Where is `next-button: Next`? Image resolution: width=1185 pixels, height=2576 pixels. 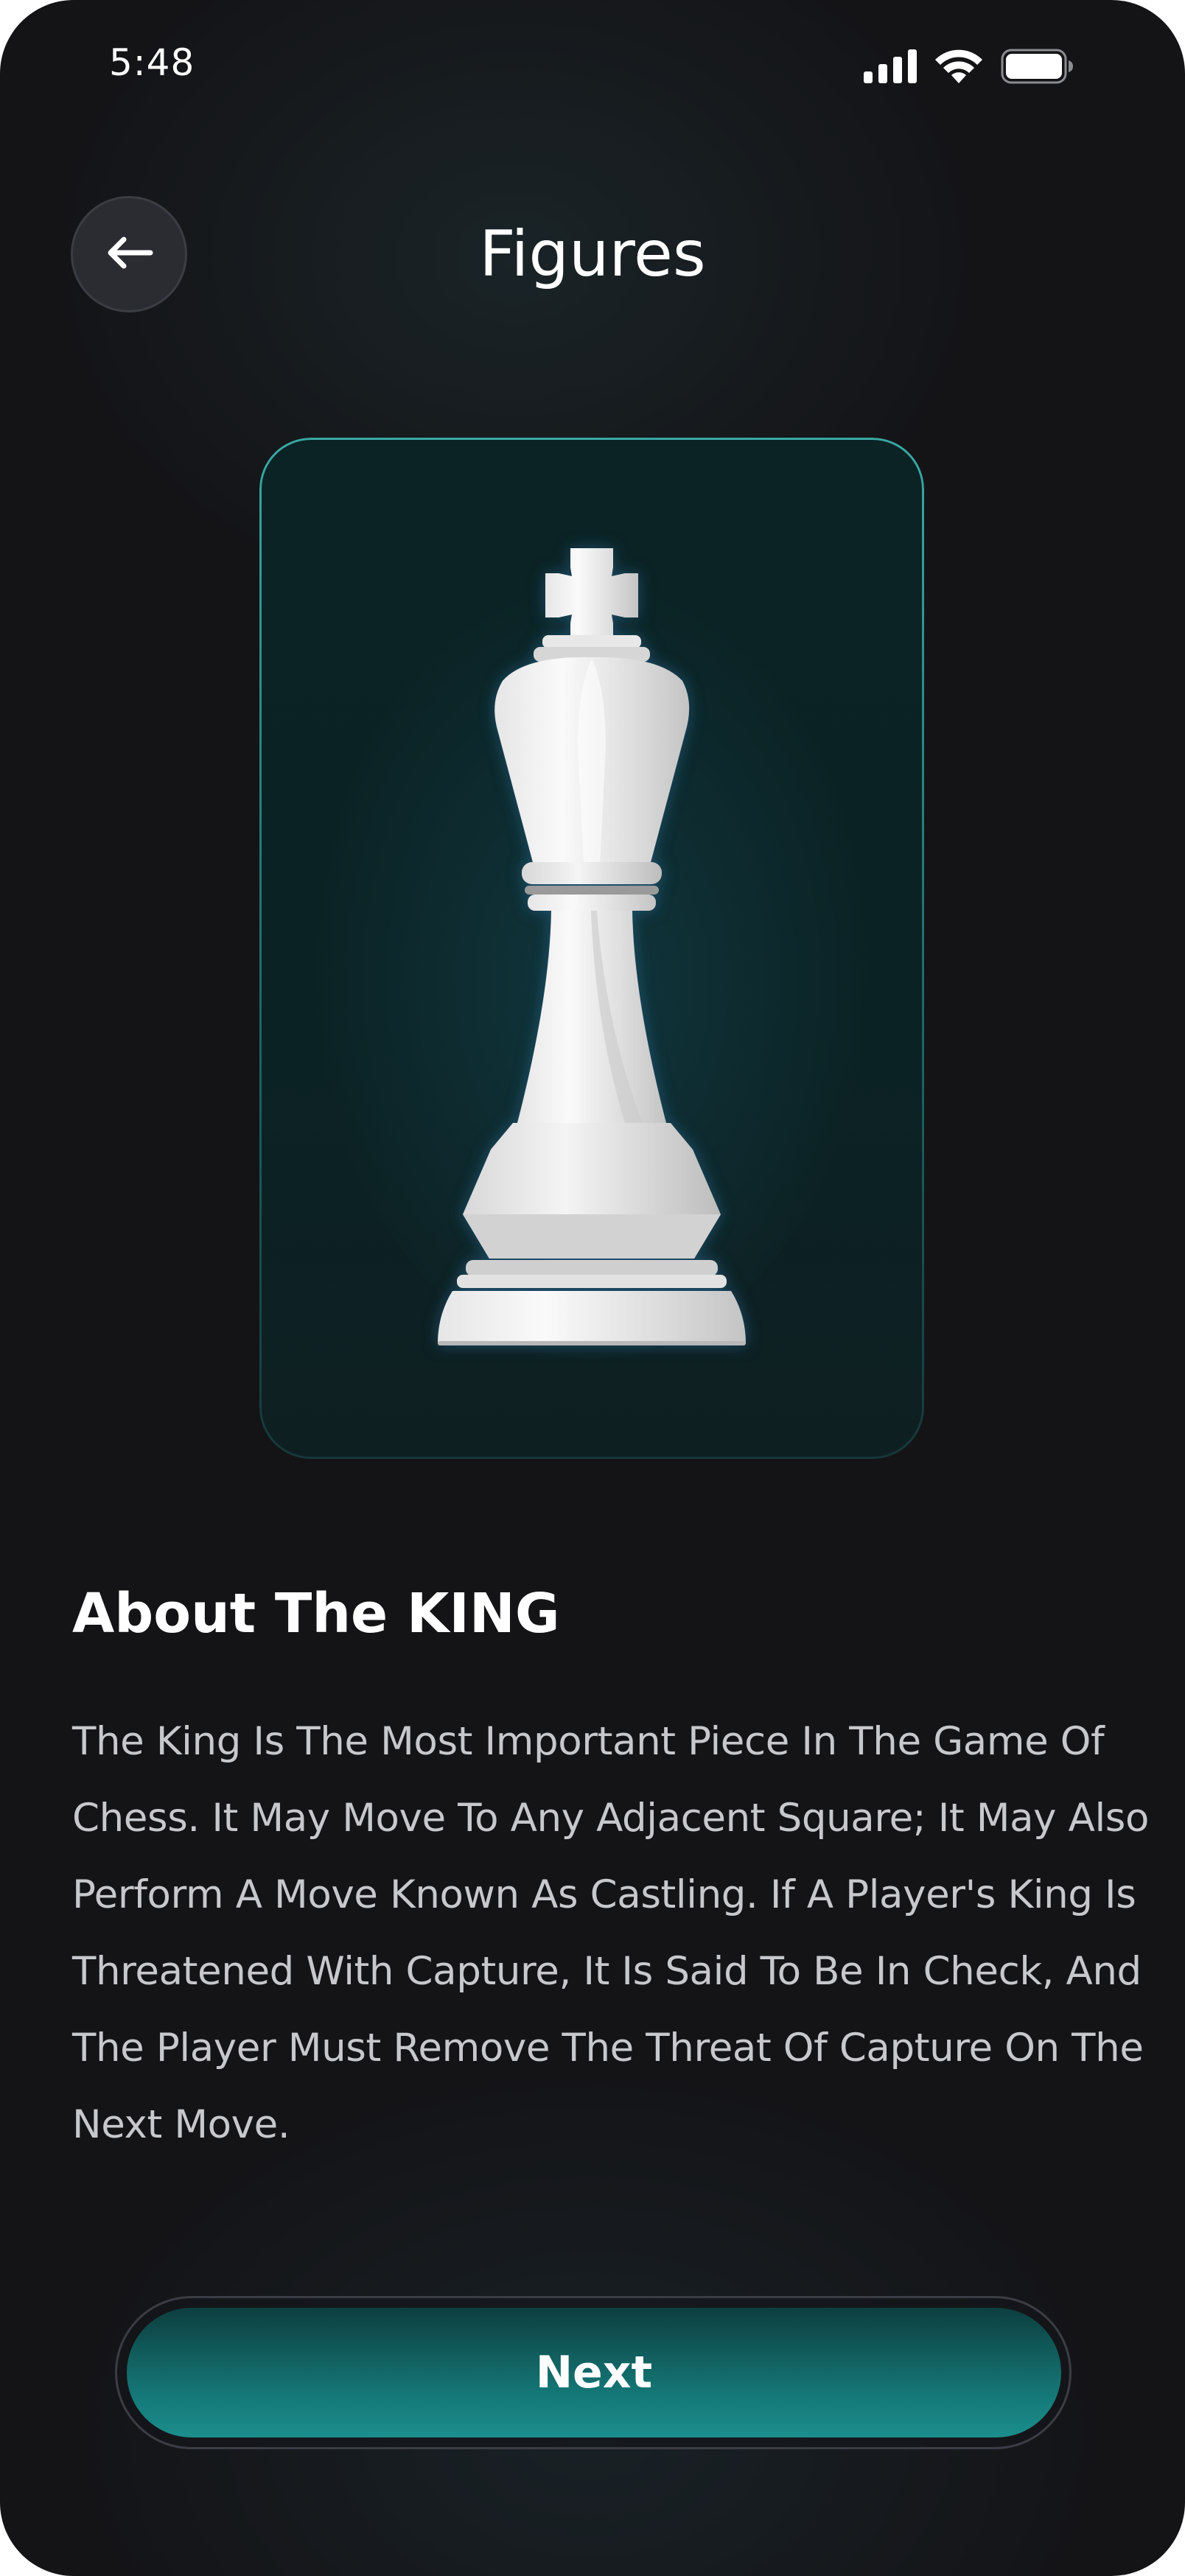
next-button: Next is located at coordinates (594, 2372).